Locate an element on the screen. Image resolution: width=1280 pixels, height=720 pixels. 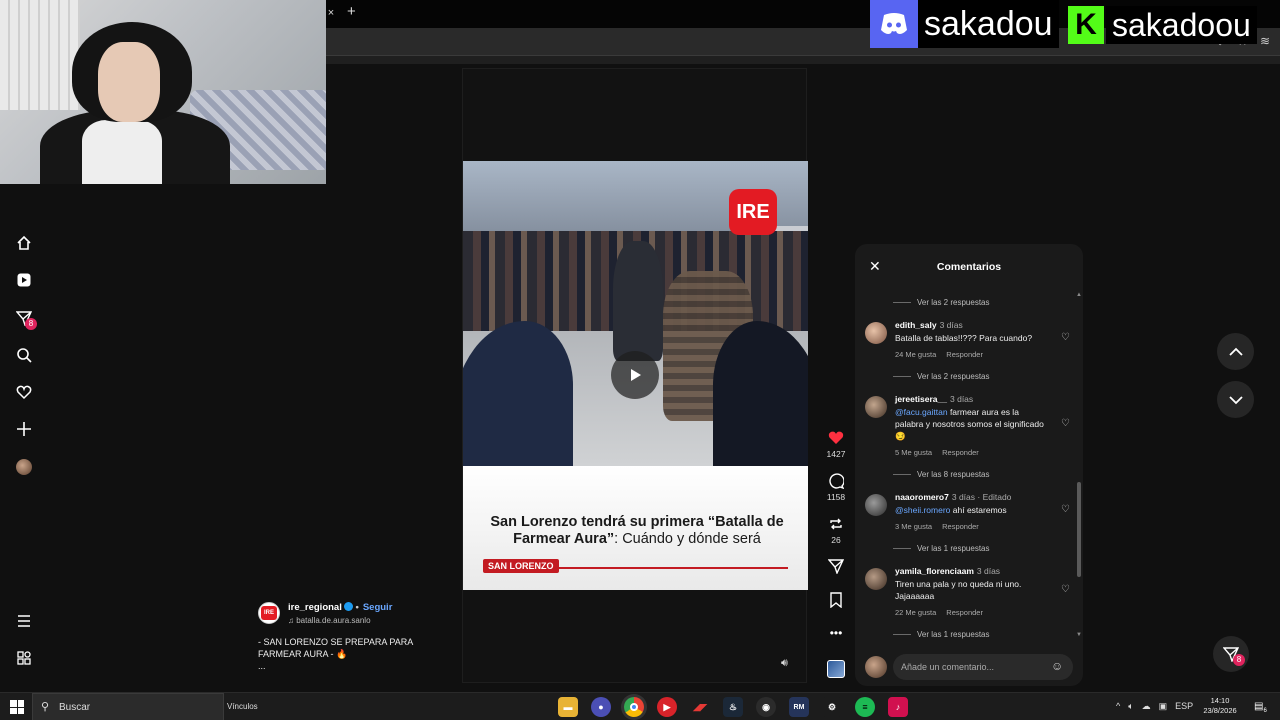
language-indicator: ESP is located at coordinates (1184, 706).